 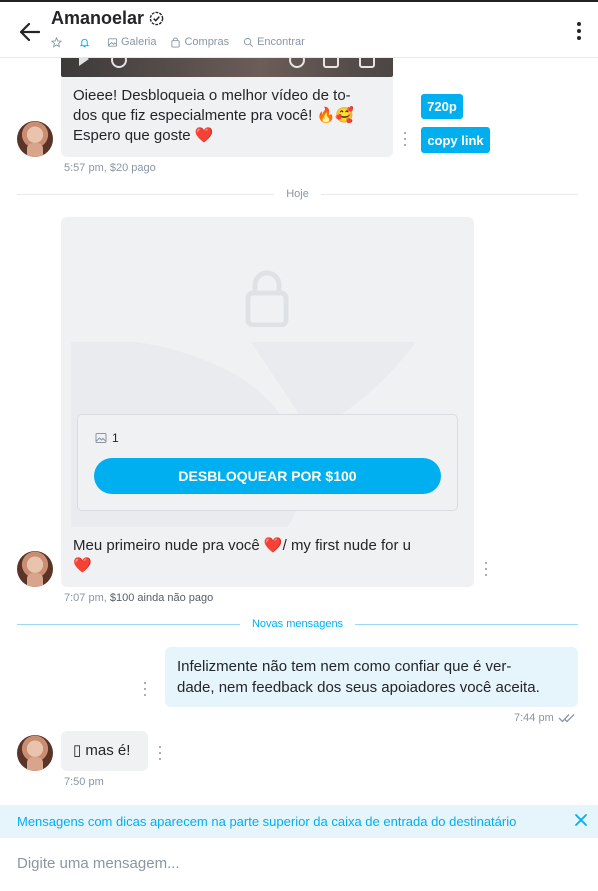 I want to click on tab-find: Encontrar, so click(x=274, y=42).